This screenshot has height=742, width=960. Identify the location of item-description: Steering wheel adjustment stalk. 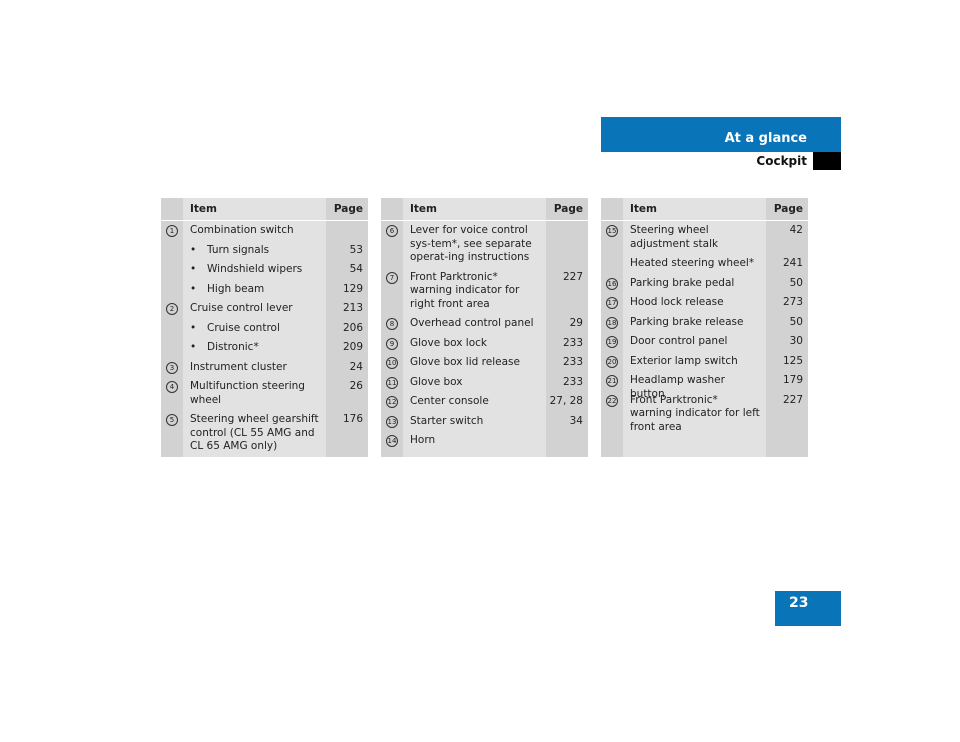
(694, 237).